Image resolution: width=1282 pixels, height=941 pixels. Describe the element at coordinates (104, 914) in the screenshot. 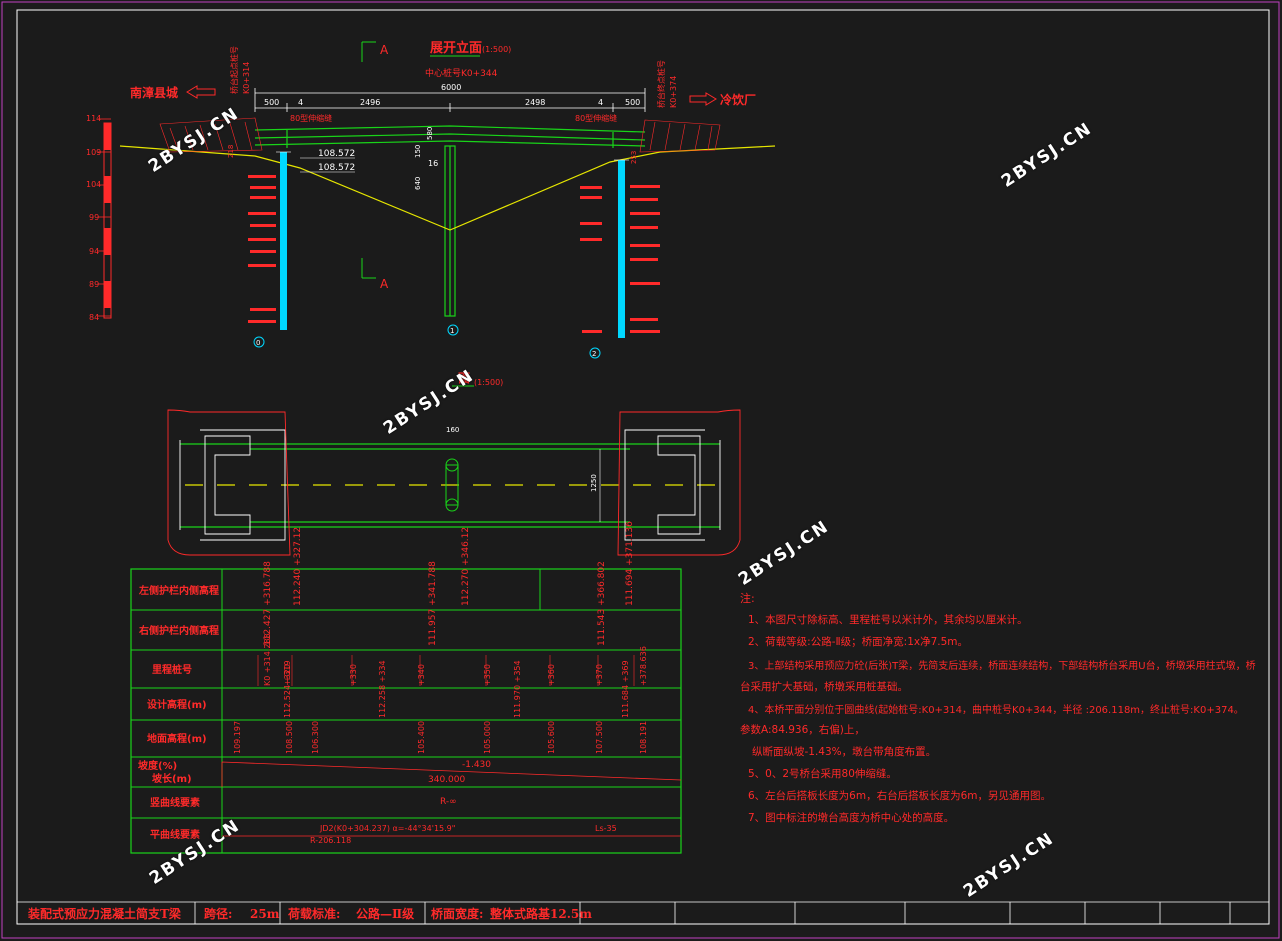

I see `title-name: 装配式预应力混凝土简支T梁` at that location.